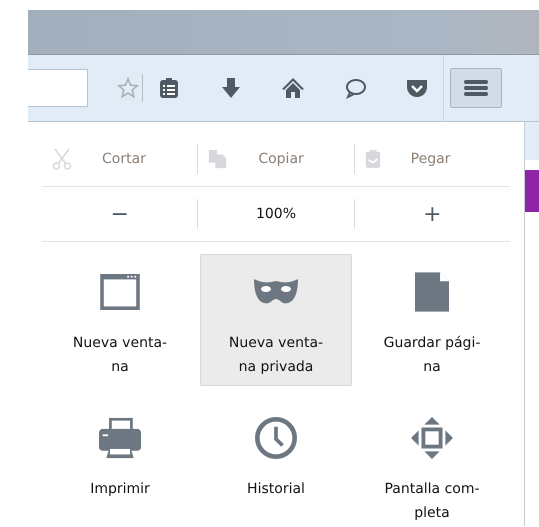 Image resolution: width=539 pixels, height=527 pixels. Describe the element at coordinates (231, 88) in the screenshot. I see `download-arrow-icon` at that location.